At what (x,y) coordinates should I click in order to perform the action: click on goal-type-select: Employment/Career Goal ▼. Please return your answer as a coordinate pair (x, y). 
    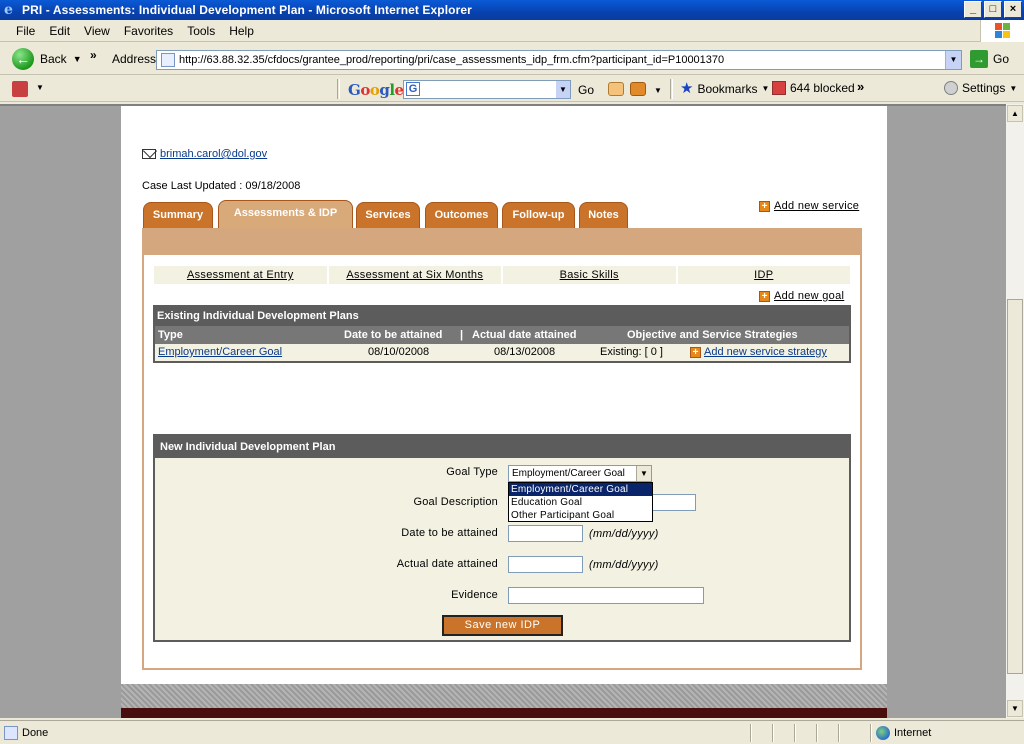
    Looking at the image, I should click on (580, 473).